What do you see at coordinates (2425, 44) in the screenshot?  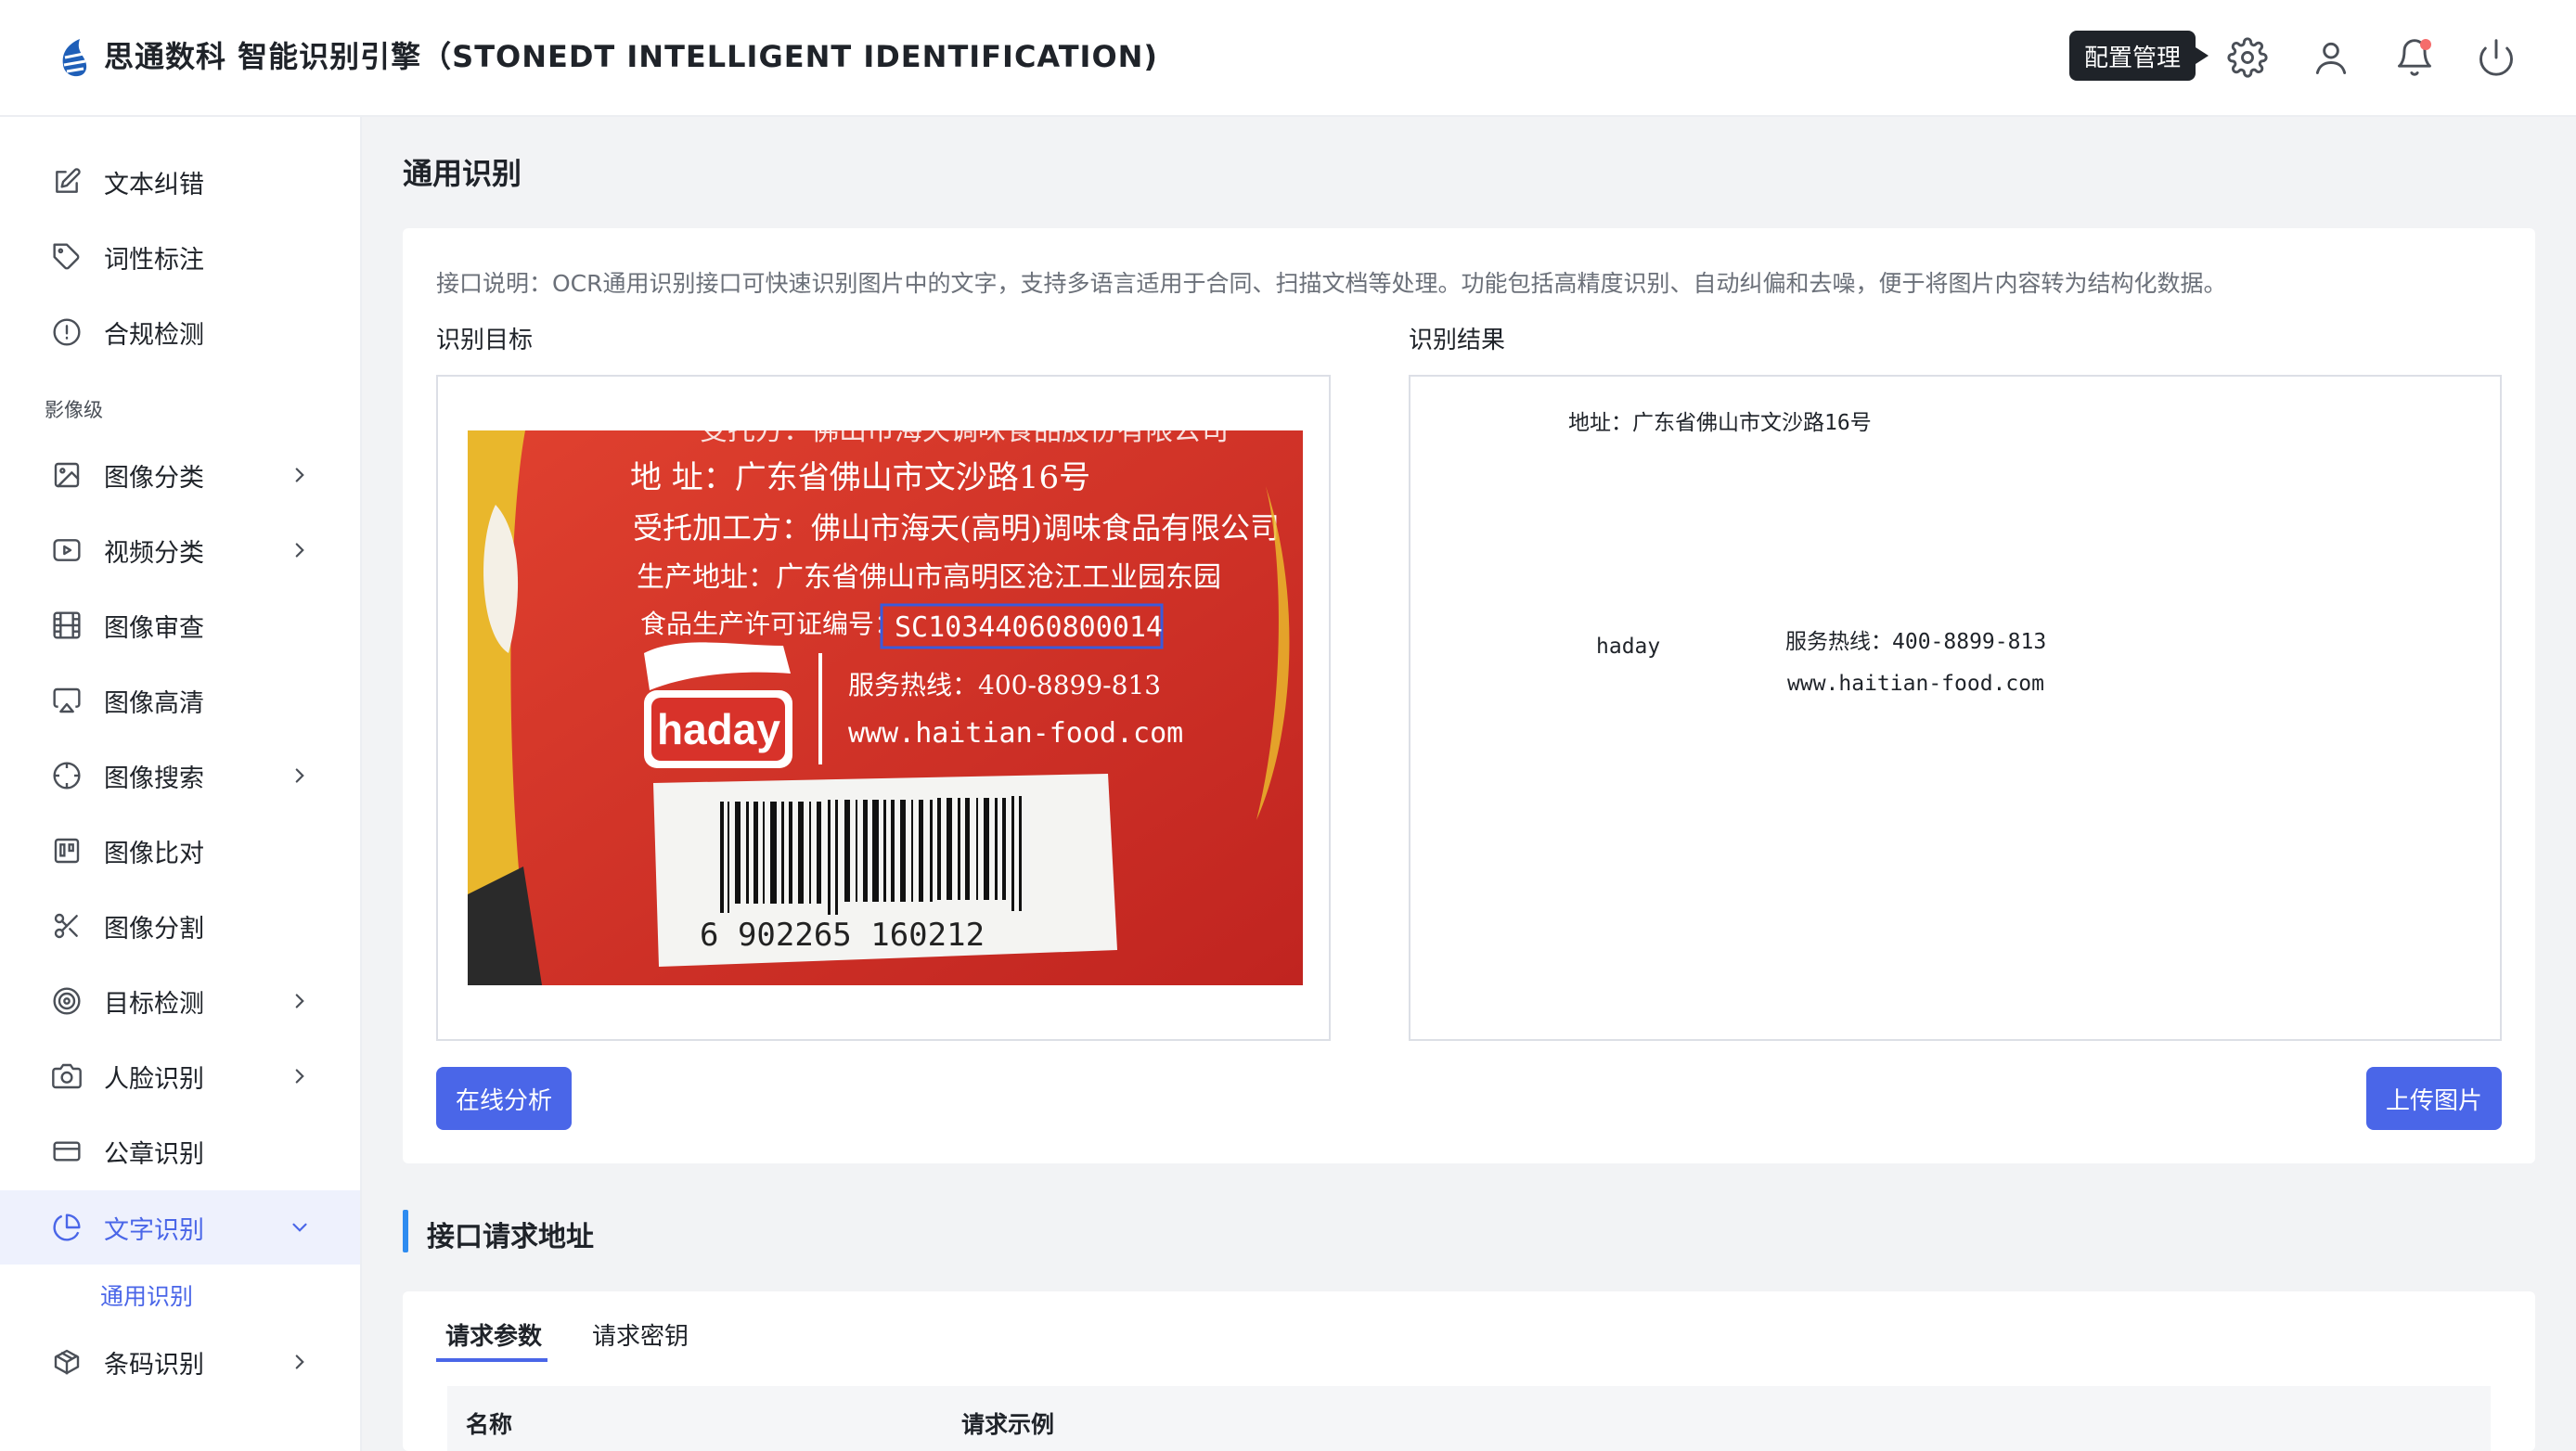 I see `notification-dot` at bounding box center [2425, 44].